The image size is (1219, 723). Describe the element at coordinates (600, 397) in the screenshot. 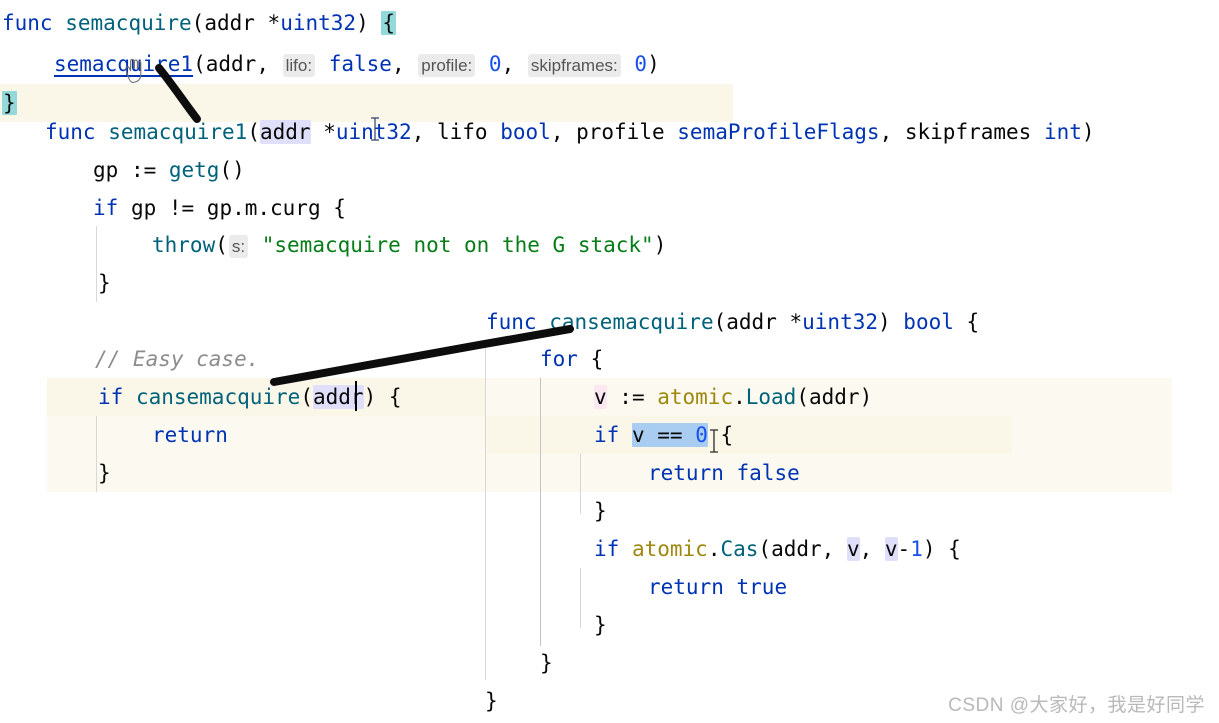

I see `token-var-v: v` at that location.